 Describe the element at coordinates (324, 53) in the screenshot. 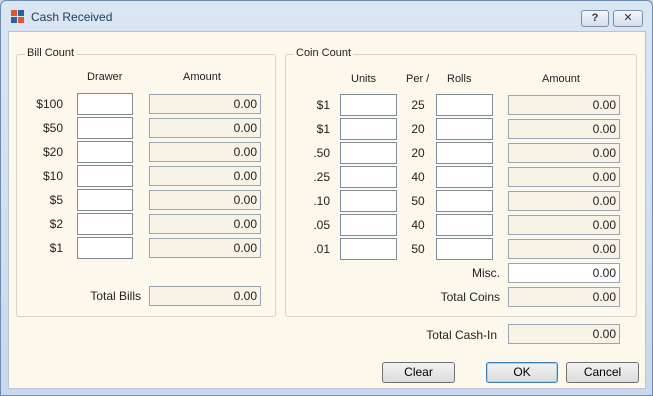

I see `coin-count-label: Coin Count` at that location.